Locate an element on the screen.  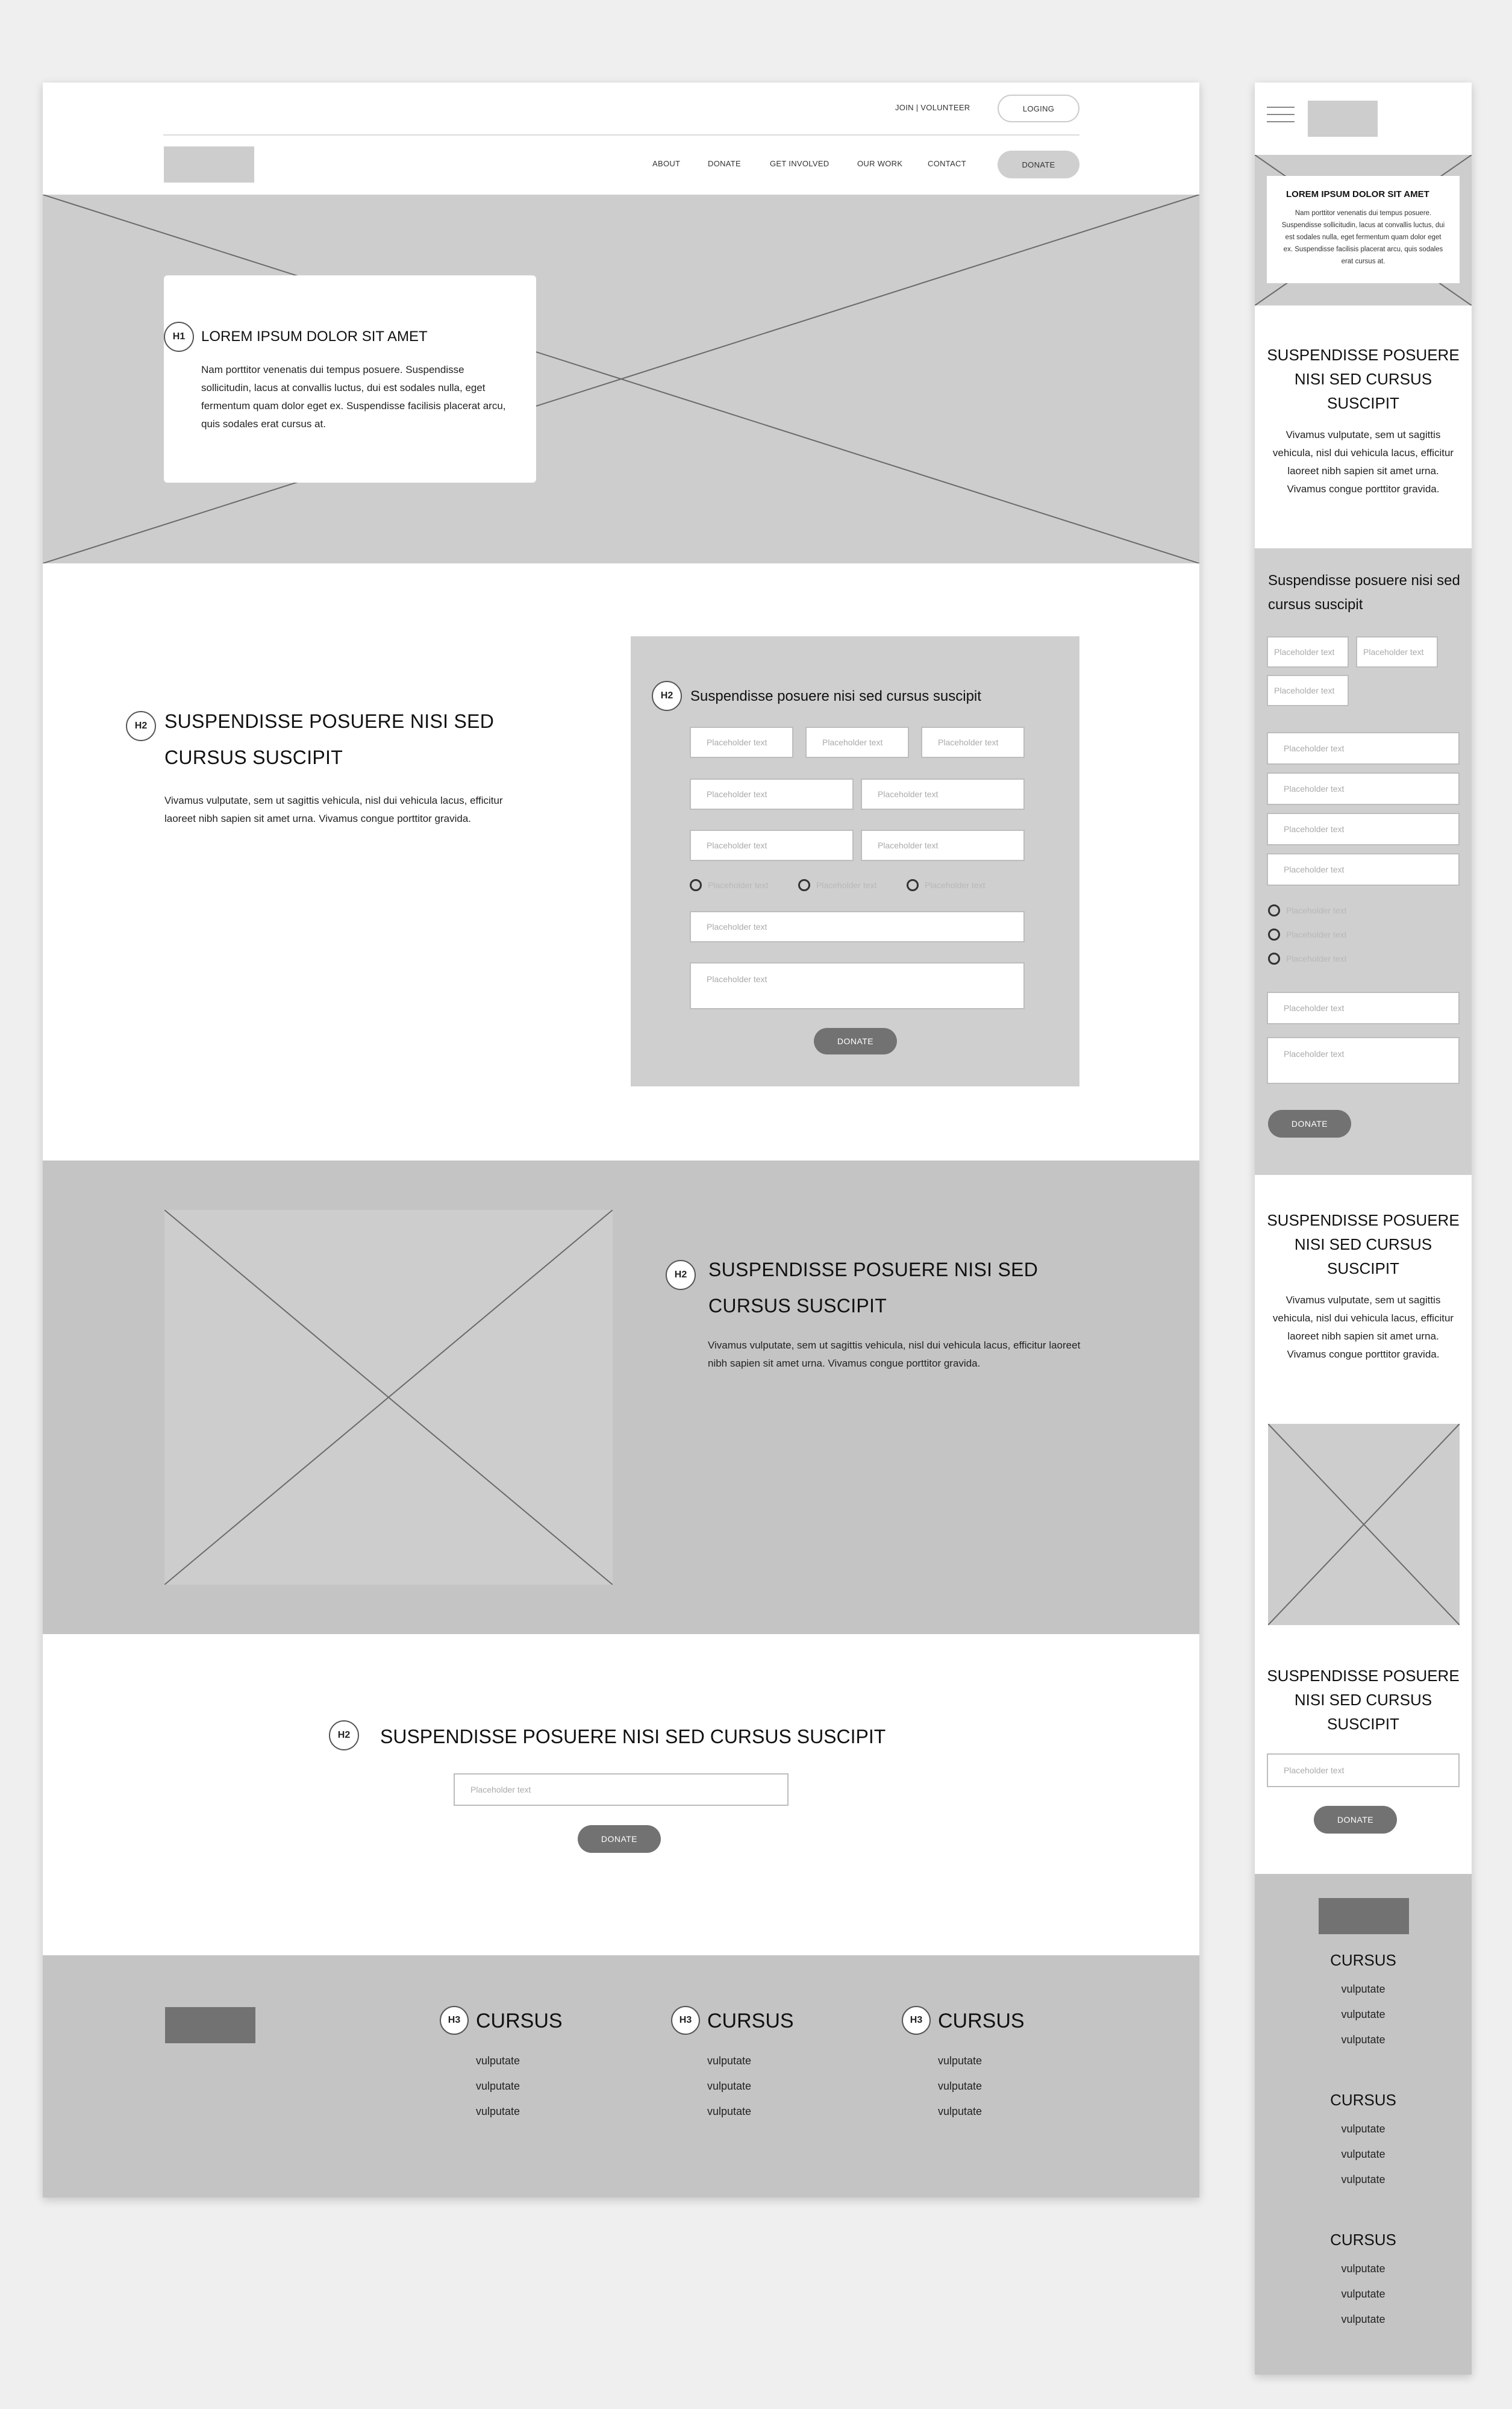
join-volunteer-link: JOIN | VOLUNTEER is located at coordinates (933, 107).